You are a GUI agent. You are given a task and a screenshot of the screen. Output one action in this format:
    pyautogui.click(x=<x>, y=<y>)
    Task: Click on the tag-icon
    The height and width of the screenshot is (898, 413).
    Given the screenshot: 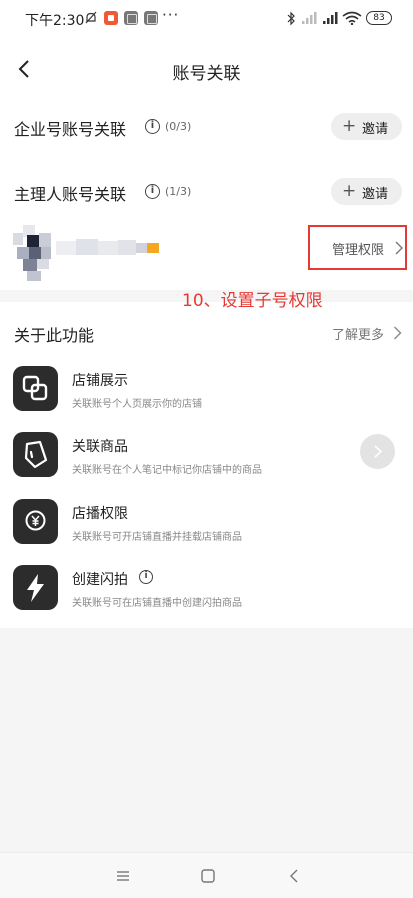 What is the action you would take?
    pyautogui.click(x=35, y=454)
    